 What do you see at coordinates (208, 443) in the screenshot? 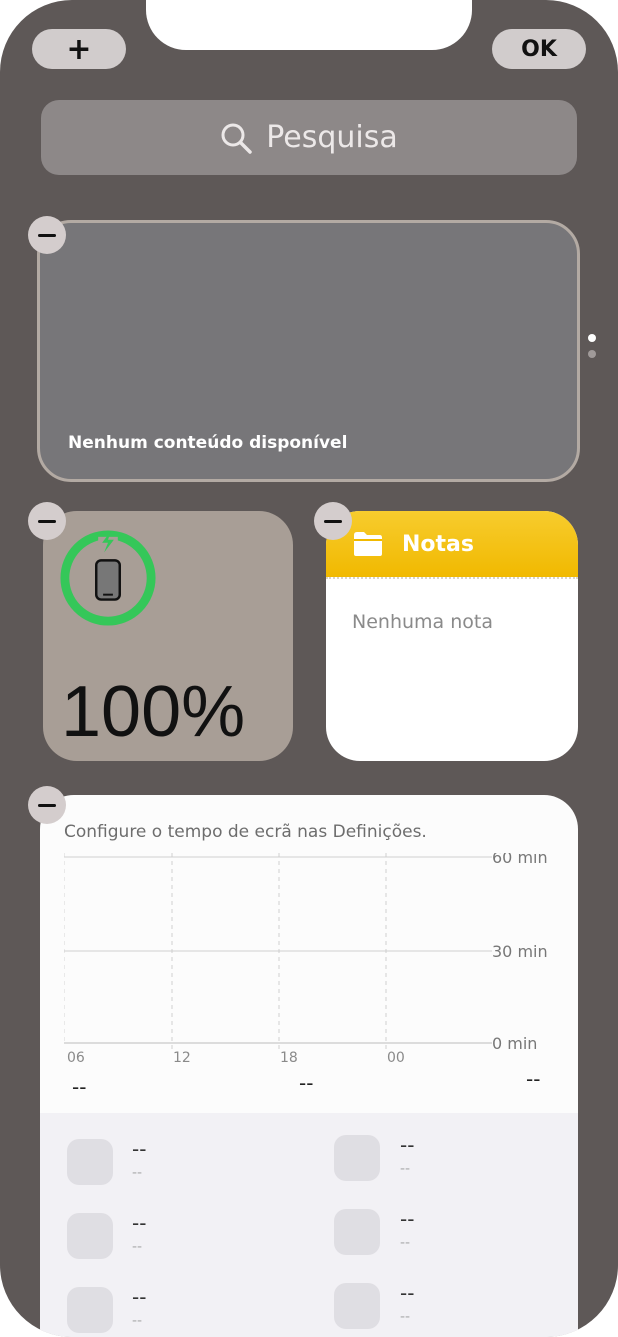
I see `empty-content-label: Nenhum conteúdo disponível` at bounding box center [208, 443].